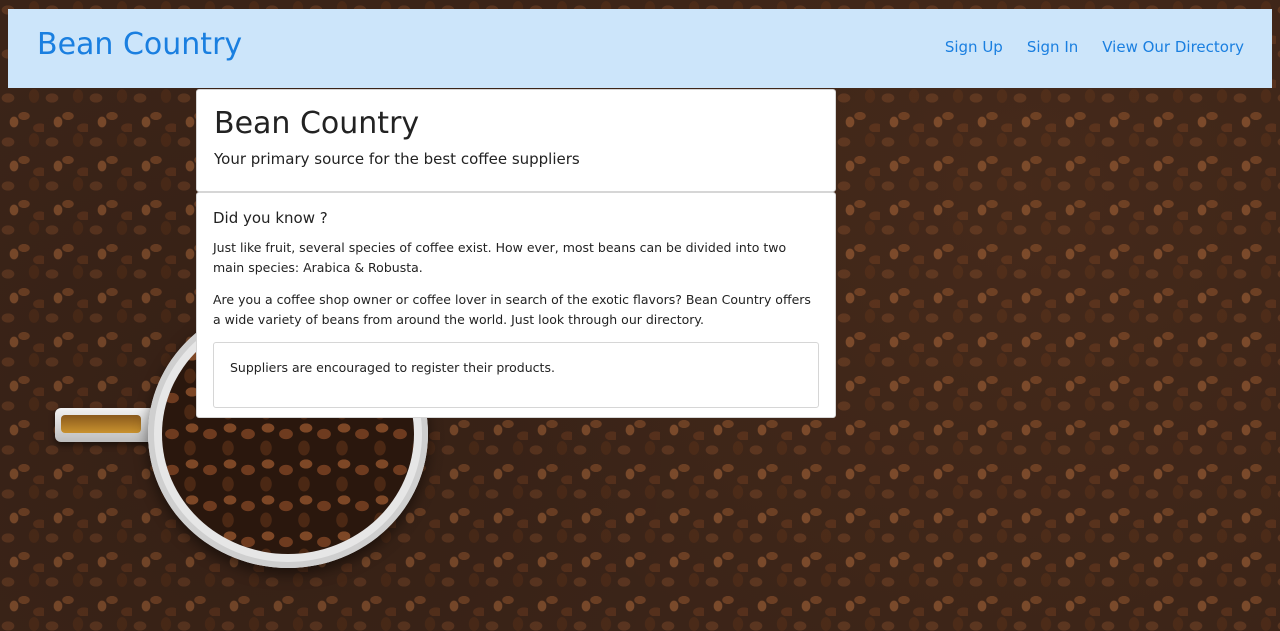 This screenshot has height=631, width=1280. What do you see at coordinates (270, 218) in the screenshot?
I see `info-heading: Did you know ?` at bounding box center [270, 218].